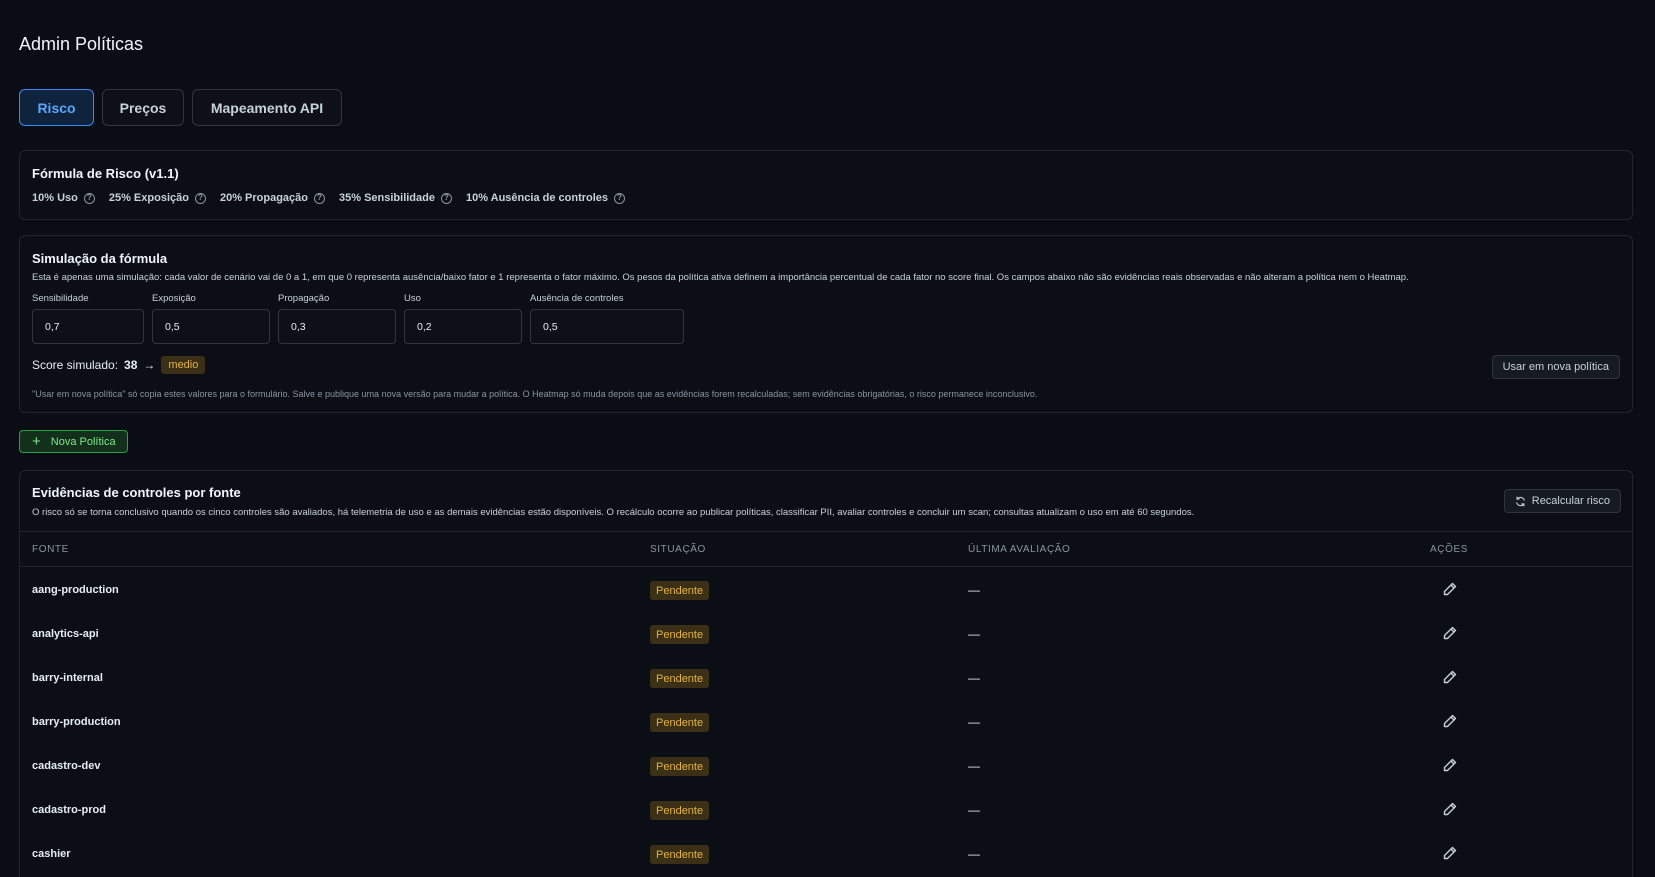  Describe the element at coordinates (81, 44) in the screenshot. I see `page-title: Admin Políticas` at that location.